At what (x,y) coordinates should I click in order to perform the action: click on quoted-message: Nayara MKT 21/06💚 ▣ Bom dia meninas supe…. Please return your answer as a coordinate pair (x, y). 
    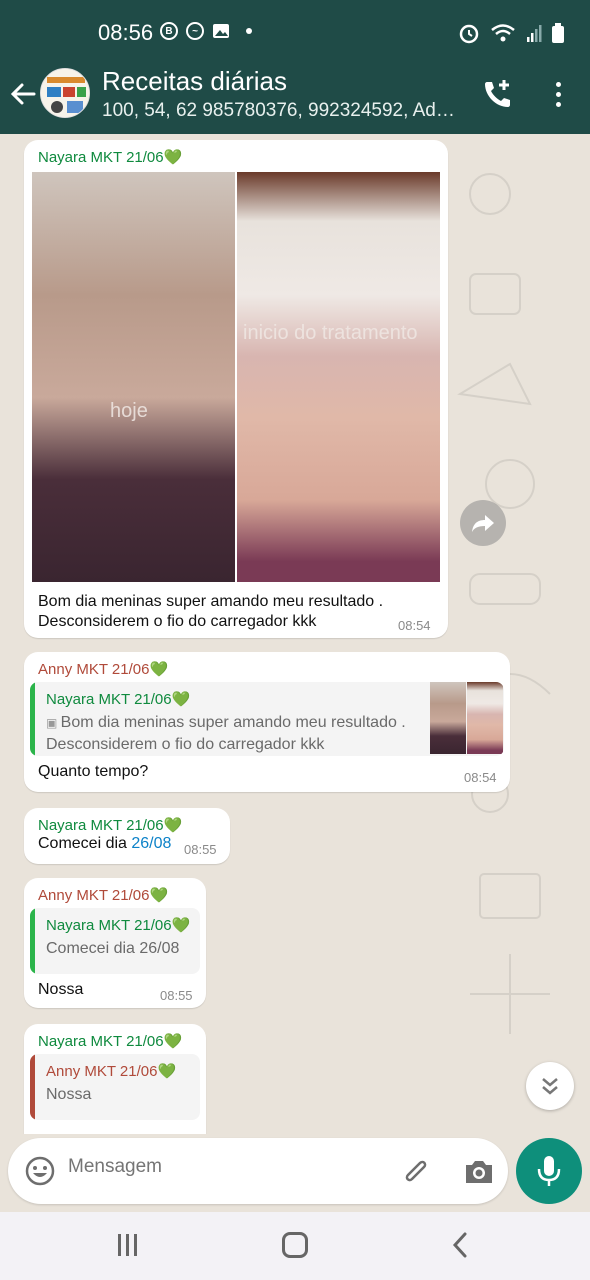
    Looking at the image, I should click on (267, 719).